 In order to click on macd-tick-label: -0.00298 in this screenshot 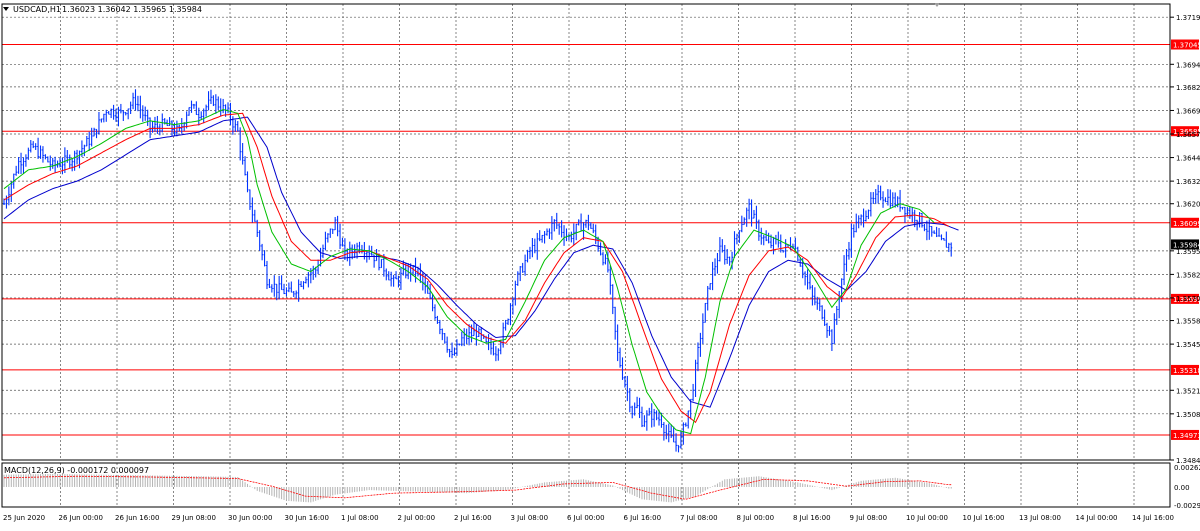, I will do `click(1187, 506)`.